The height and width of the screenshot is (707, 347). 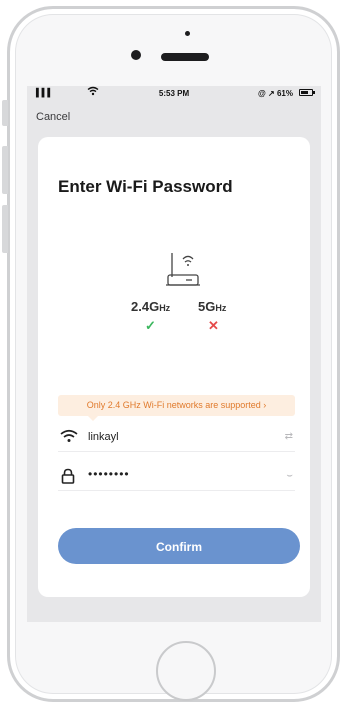 What do you see at coordinates (176, 476) in the screenshot?
I see `password-field: •••••••• ⌣` at bounding box center [176, 476].